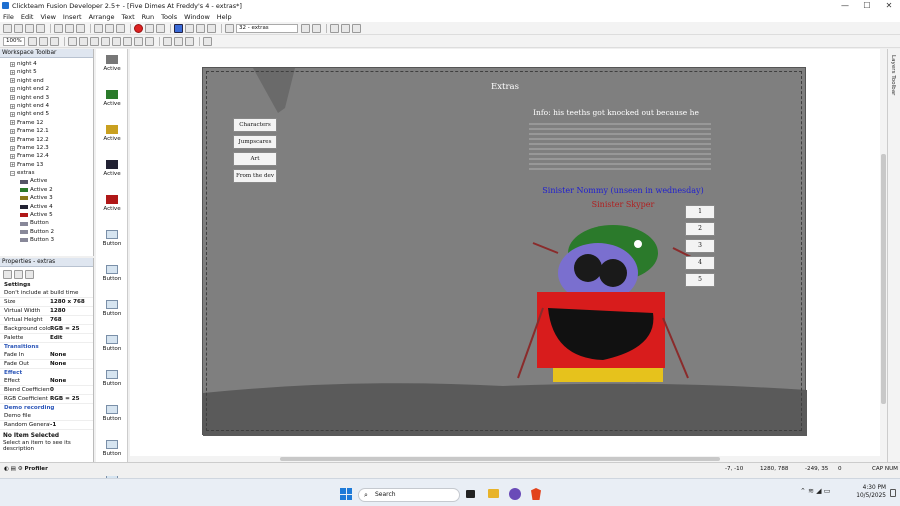  I want to click on property-row: Palette Edit, so click(46, 338).